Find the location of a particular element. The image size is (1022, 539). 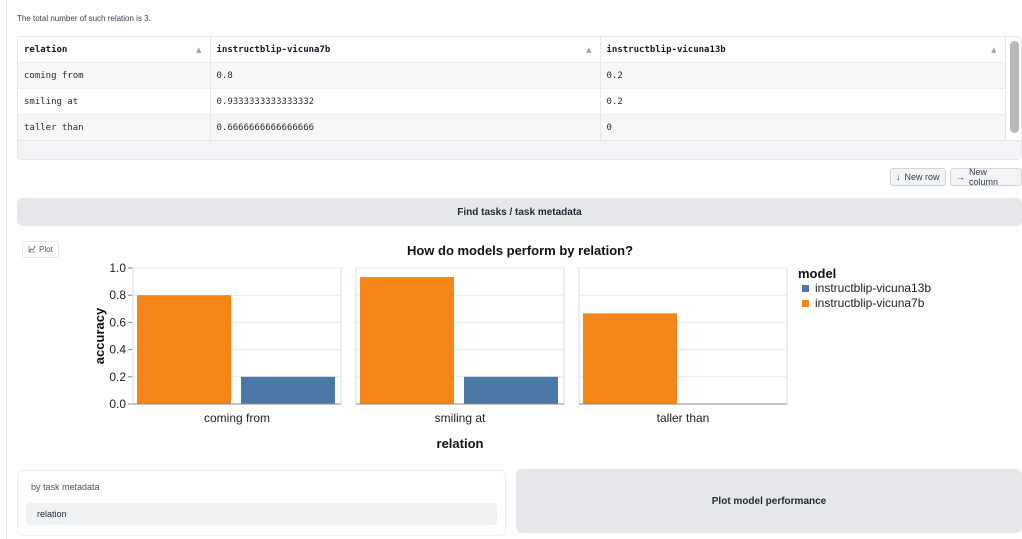

table-row: taller than 0.6666666666666666 0 is located at coordinates (512, 127).